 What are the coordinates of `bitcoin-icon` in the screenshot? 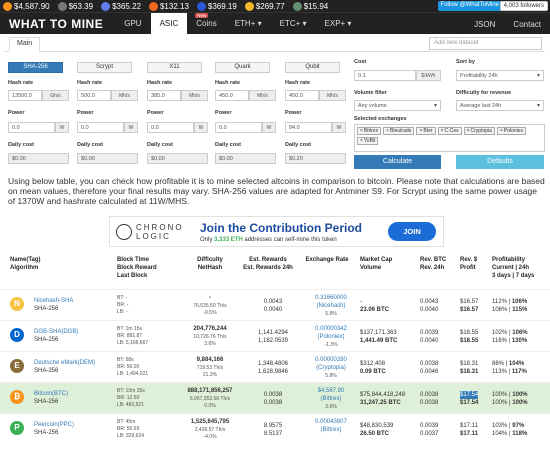 It's located at (7, 6).